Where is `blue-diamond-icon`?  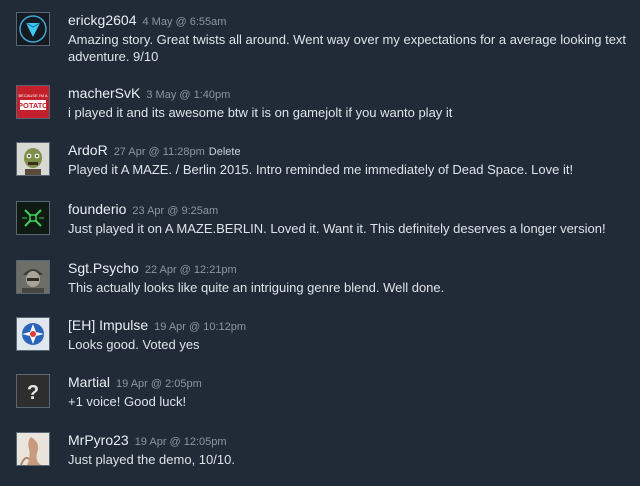
blue-diamond-icon is located at coordinates (33, 29).